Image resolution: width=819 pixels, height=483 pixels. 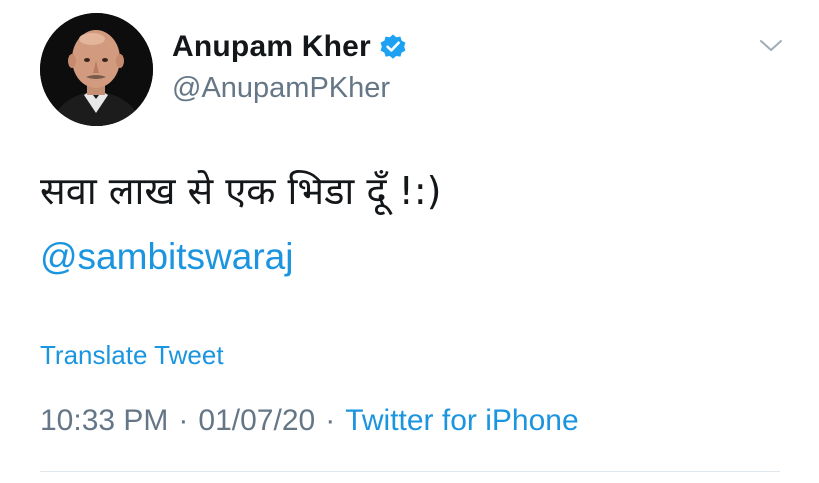 What do you see at coordinates (393, 47) in the screenshot?
I see `verified-badge-icon` at bounding box center [393, 47].